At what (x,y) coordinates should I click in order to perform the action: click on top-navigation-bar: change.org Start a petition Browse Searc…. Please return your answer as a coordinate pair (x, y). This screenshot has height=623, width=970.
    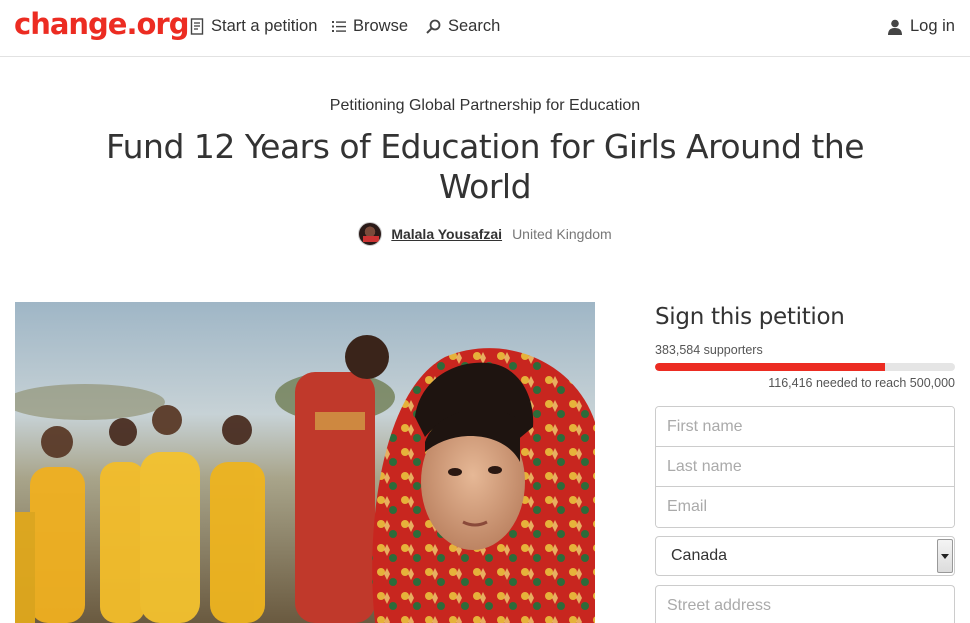
    Looking at the image, I should click on (485, 28).